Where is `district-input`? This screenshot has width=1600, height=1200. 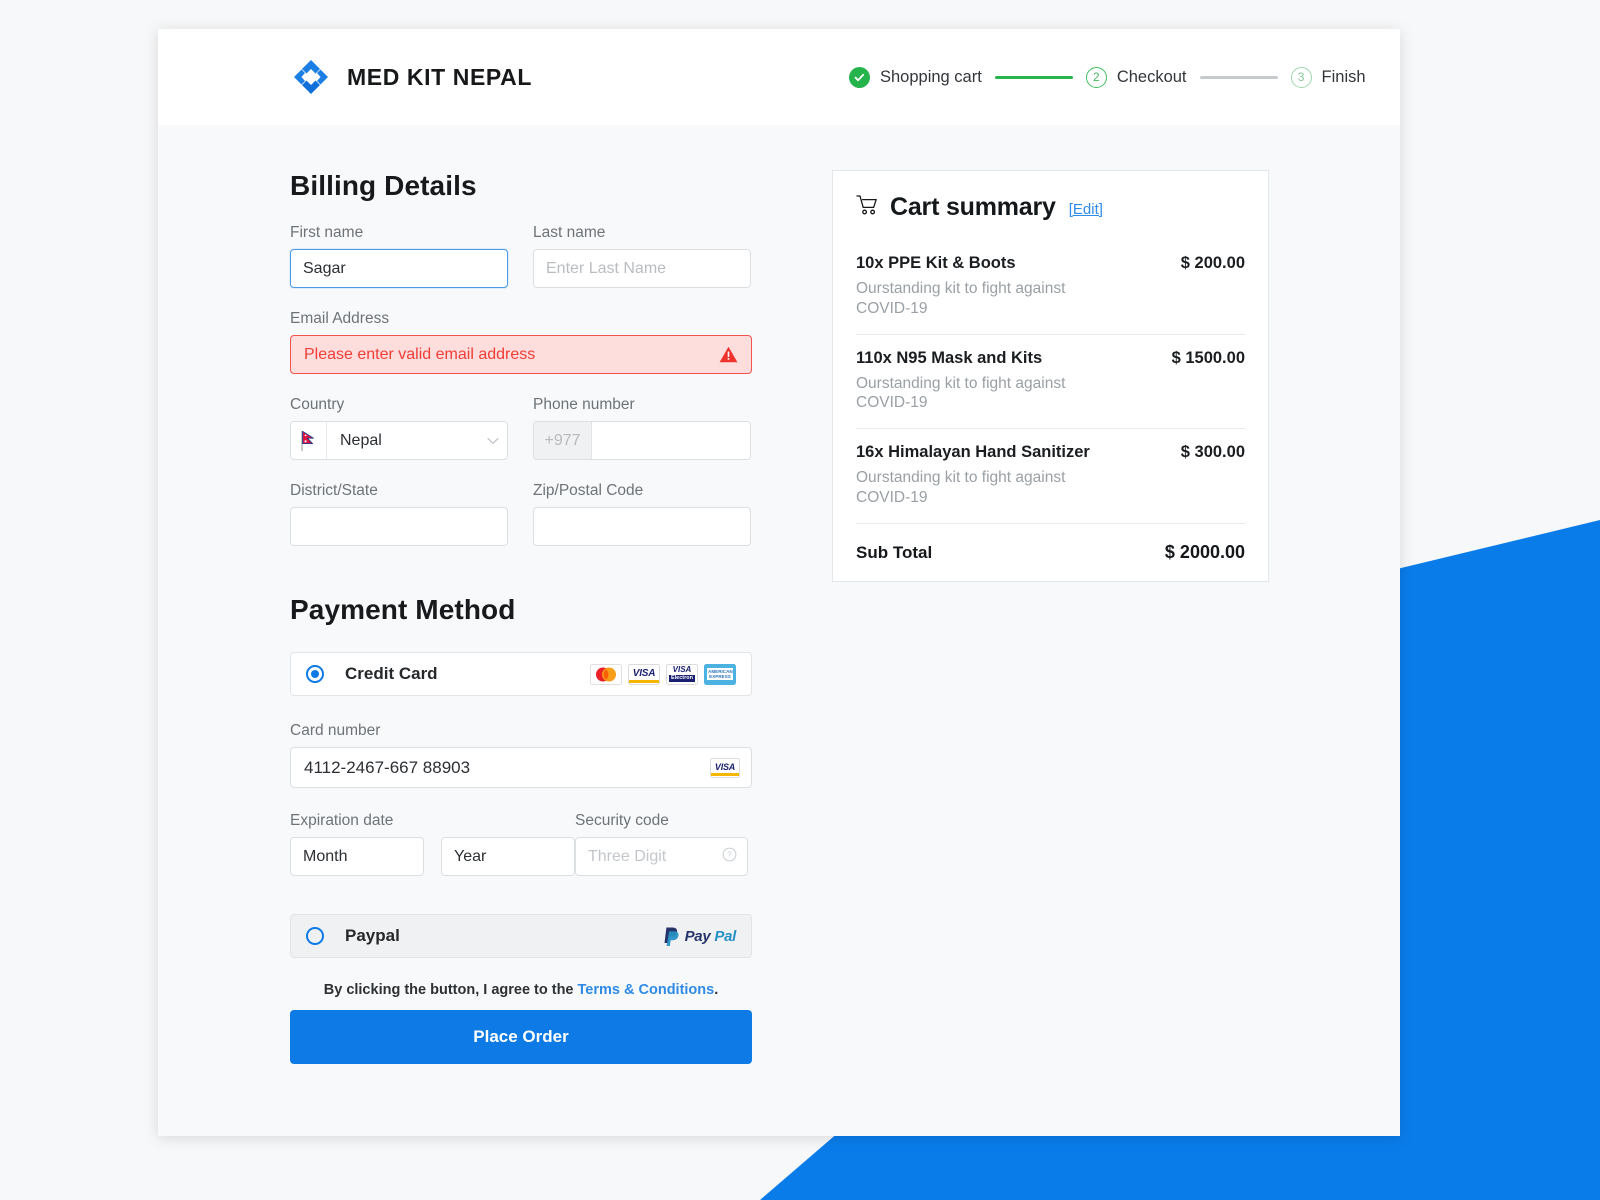 district-input is located at coordinates (399, 526).